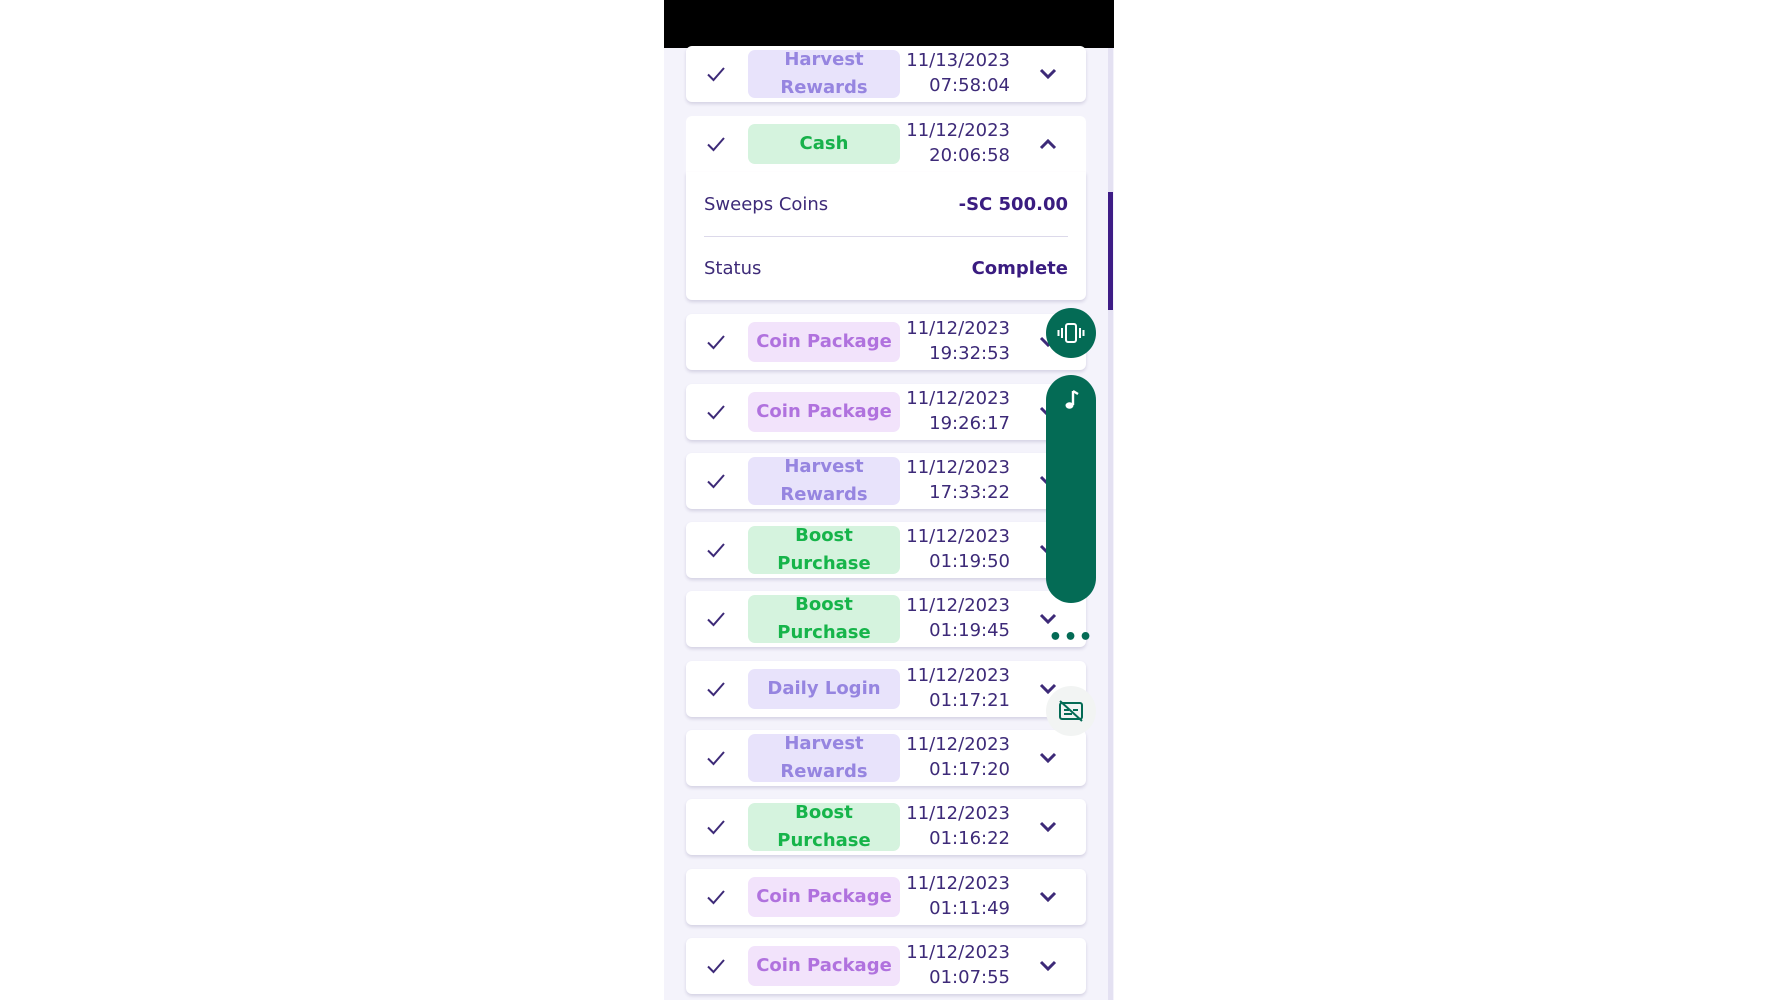 This screenshot has width=1778, height=1000. I want to click on time: 01:19:45, so click(969, 630).